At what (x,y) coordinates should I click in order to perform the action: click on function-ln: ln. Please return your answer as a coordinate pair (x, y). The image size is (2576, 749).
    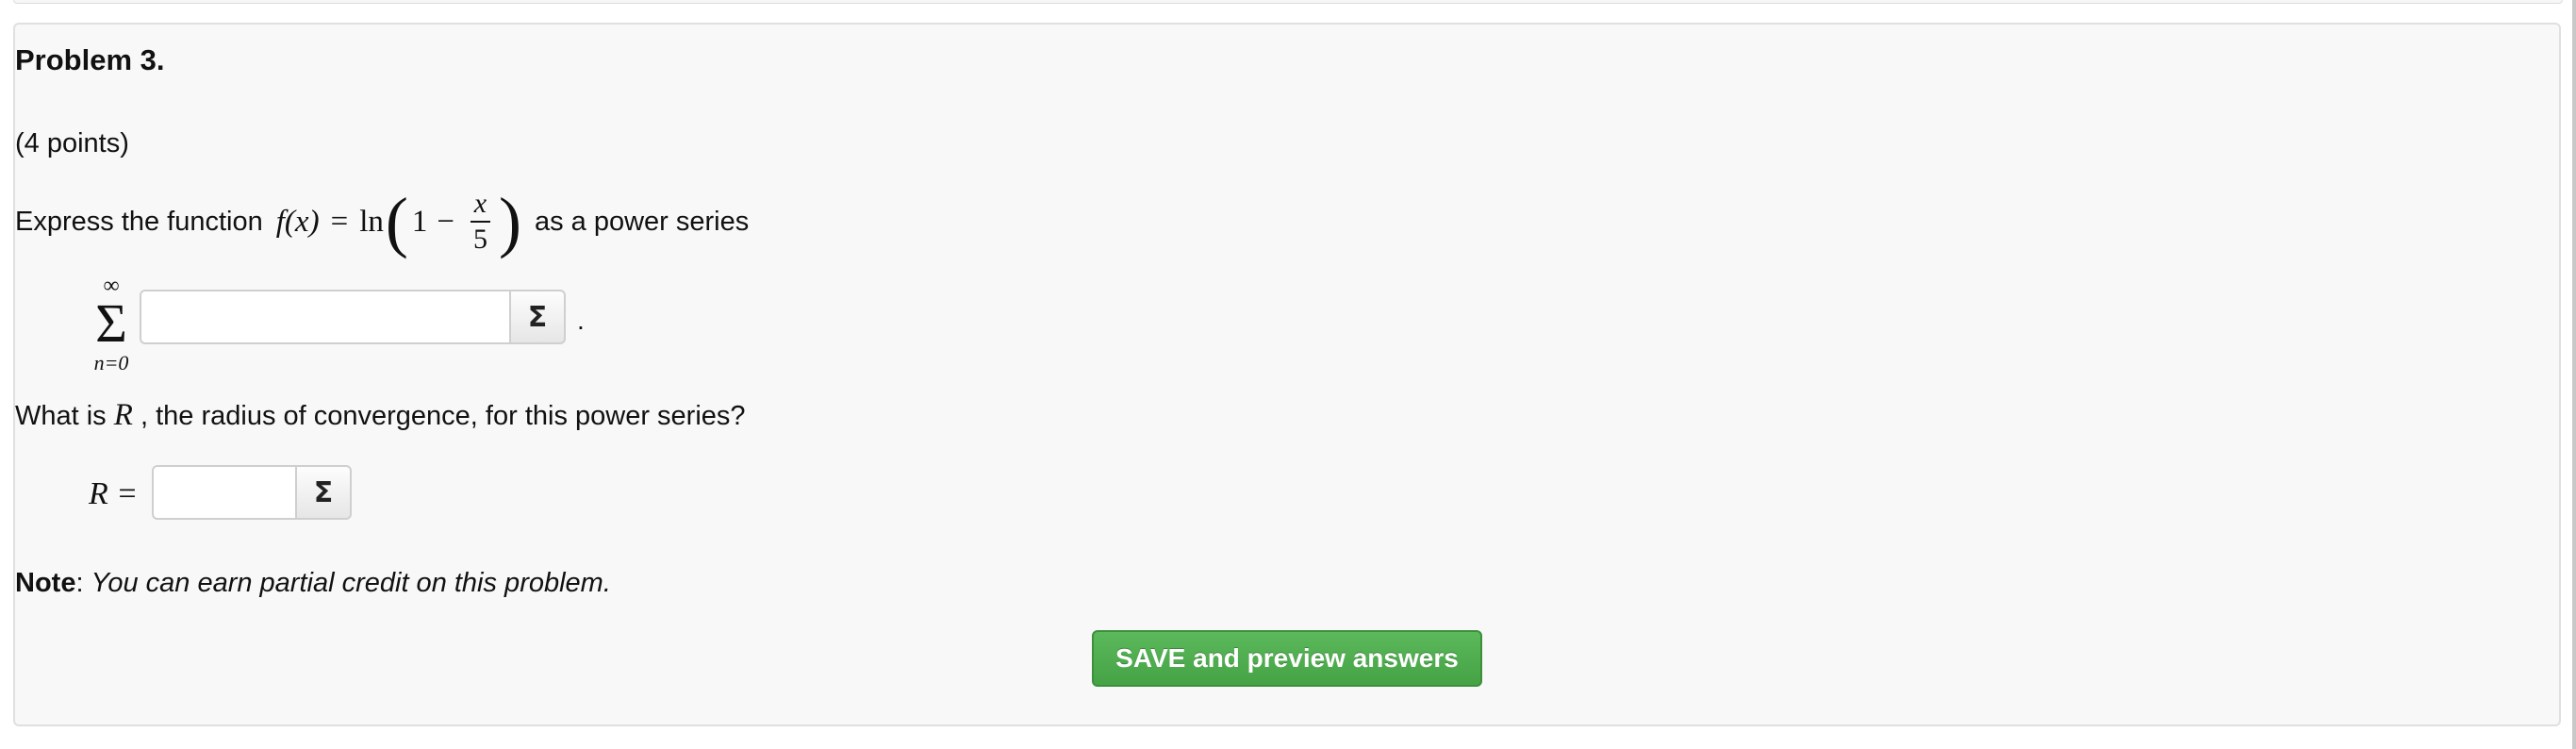
    Looking at the image, I should click on (371, 222).